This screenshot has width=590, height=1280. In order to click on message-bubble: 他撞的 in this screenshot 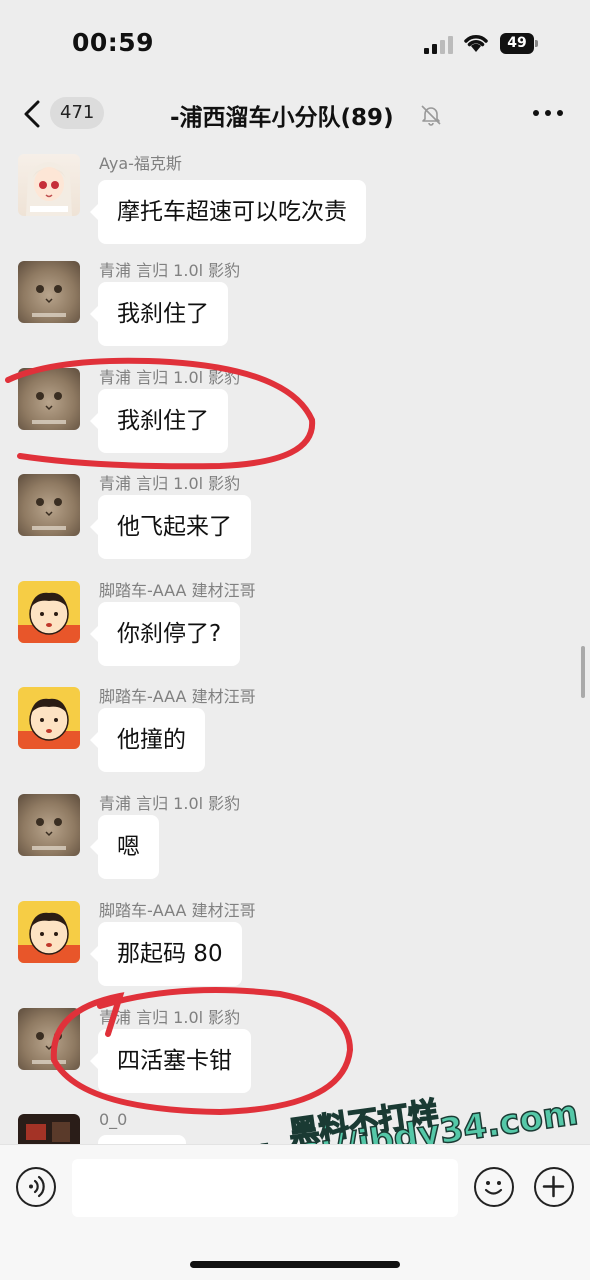, I will do `click(147, 740)`.